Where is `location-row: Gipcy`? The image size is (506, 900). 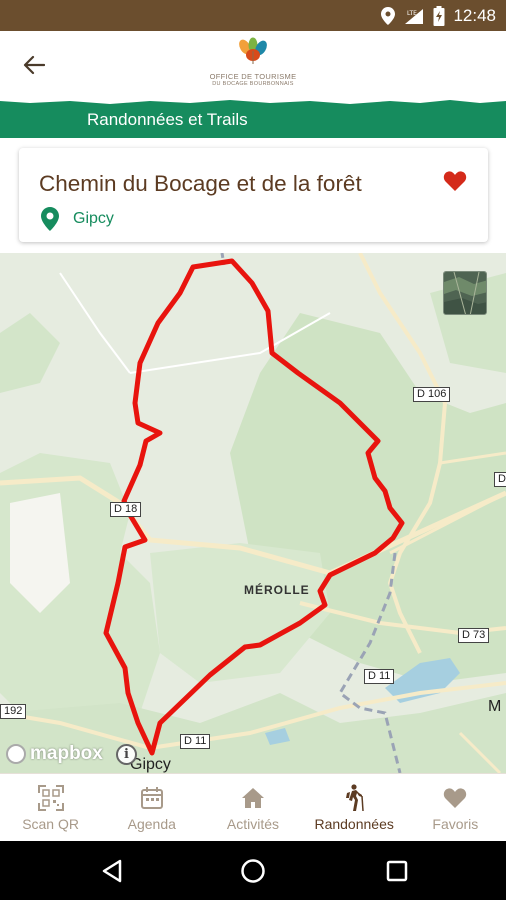
location-row: Gipcy is located at coordinates (77, 219).